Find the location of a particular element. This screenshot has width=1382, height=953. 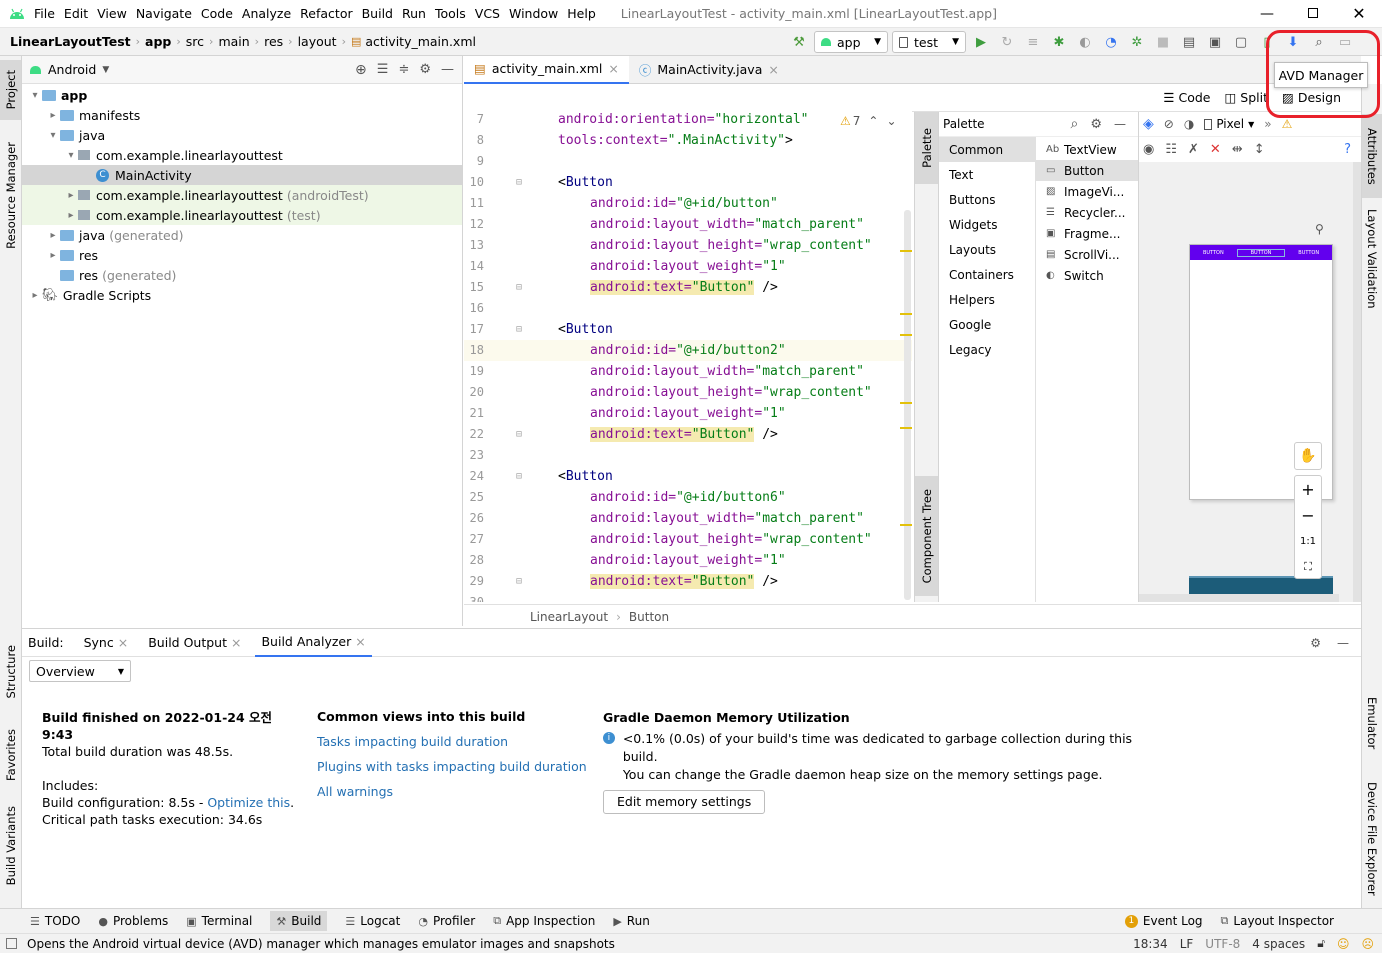

optimize-this-link: Optimize this is located at coordinates (248, 802).